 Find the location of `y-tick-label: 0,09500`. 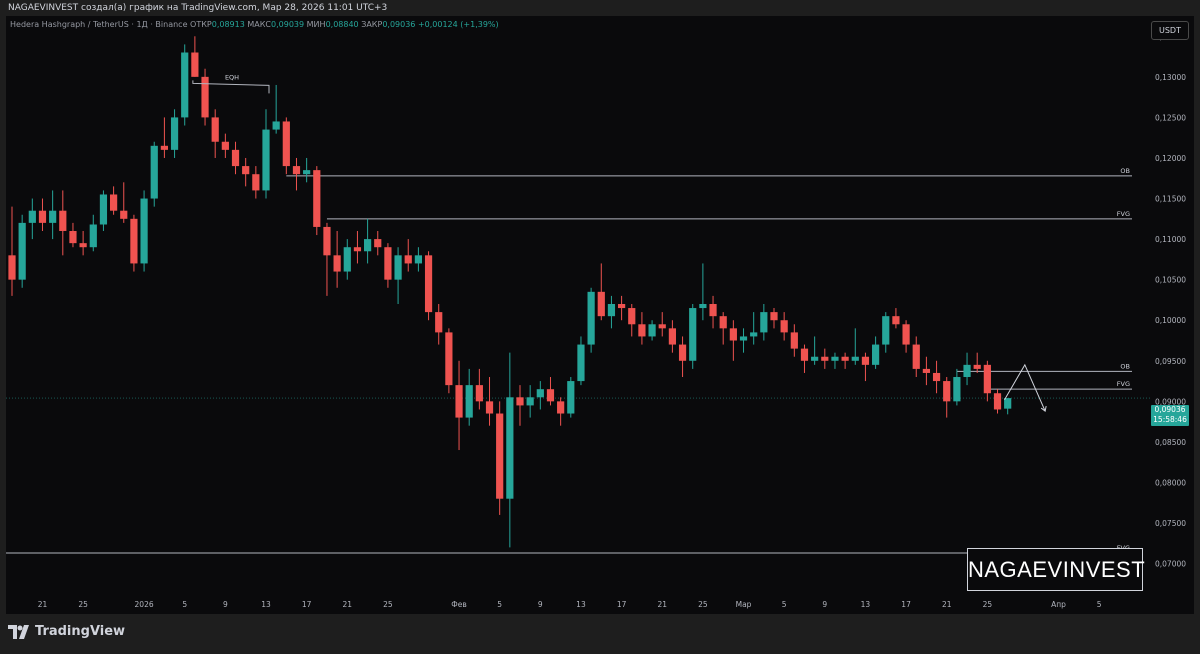

y-tick-label: 0,09500 is located at coordinates (1170, 361).